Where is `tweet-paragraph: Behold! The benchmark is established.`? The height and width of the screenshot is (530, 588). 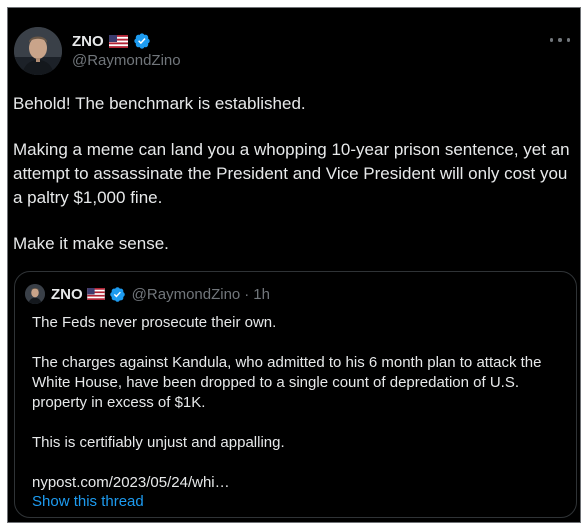
tweet-paragraph: Behold! The benchmark is established. is located at coordinates (159, 103).